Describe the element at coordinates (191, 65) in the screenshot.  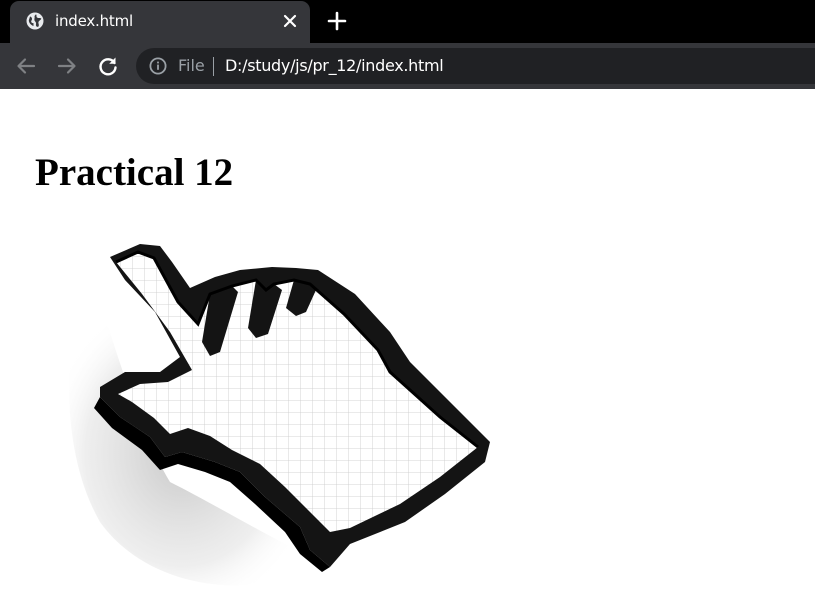
I see `site-info-label: File` at that location.